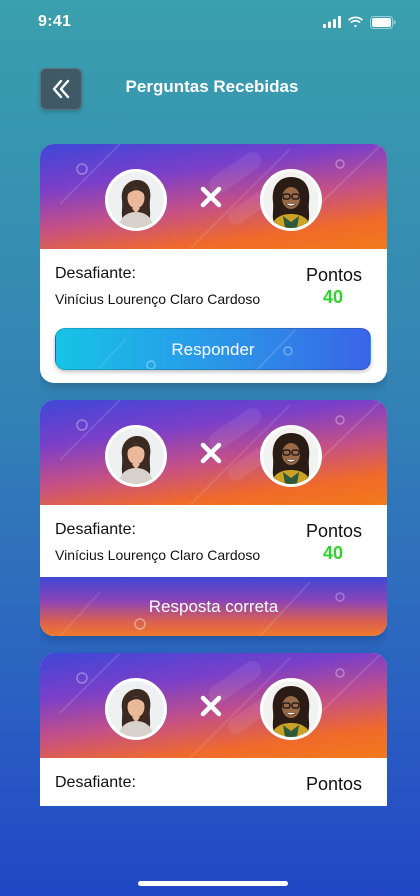 The image size is (420, 896). Describe the element at coordinates (210, 22) in the screenshot. I see `status-bar: 9:41` at that location.